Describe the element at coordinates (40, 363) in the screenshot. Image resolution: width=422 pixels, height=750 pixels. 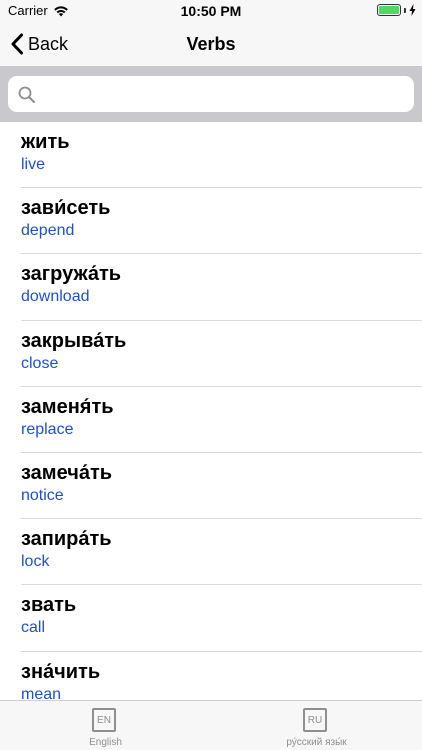
I see `verb-translation: close` at that location.